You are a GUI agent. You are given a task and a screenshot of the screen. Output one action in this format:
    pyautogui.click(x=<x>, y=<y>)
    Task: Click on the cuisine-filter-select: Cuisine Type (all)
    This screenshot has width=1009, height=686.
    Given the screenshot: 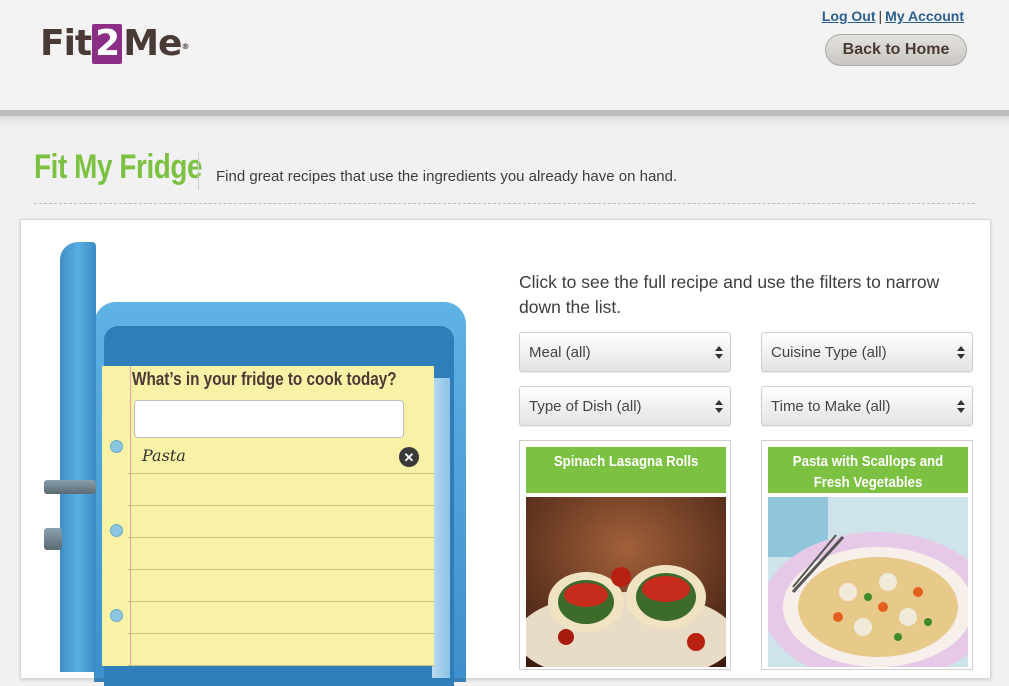 What is the action you would take?
    pyautogui.click(x=867, y=352)
    